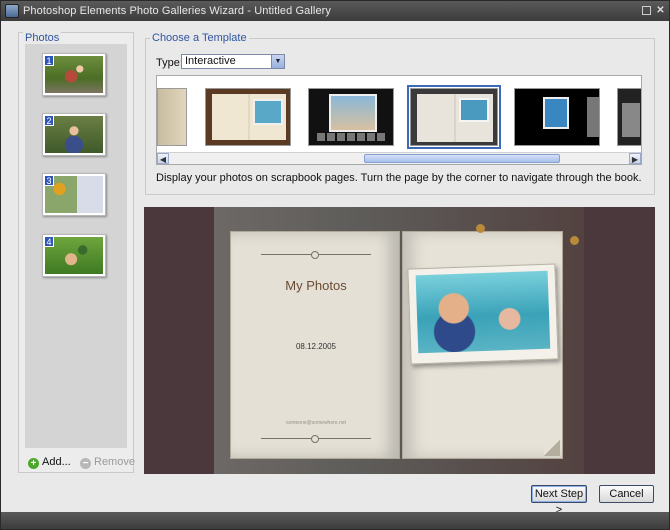 Image resolution: width=670 pixels, height=530 pixels. I want to click on template-scrollbar: ◀ ▶, so click(399, 158).